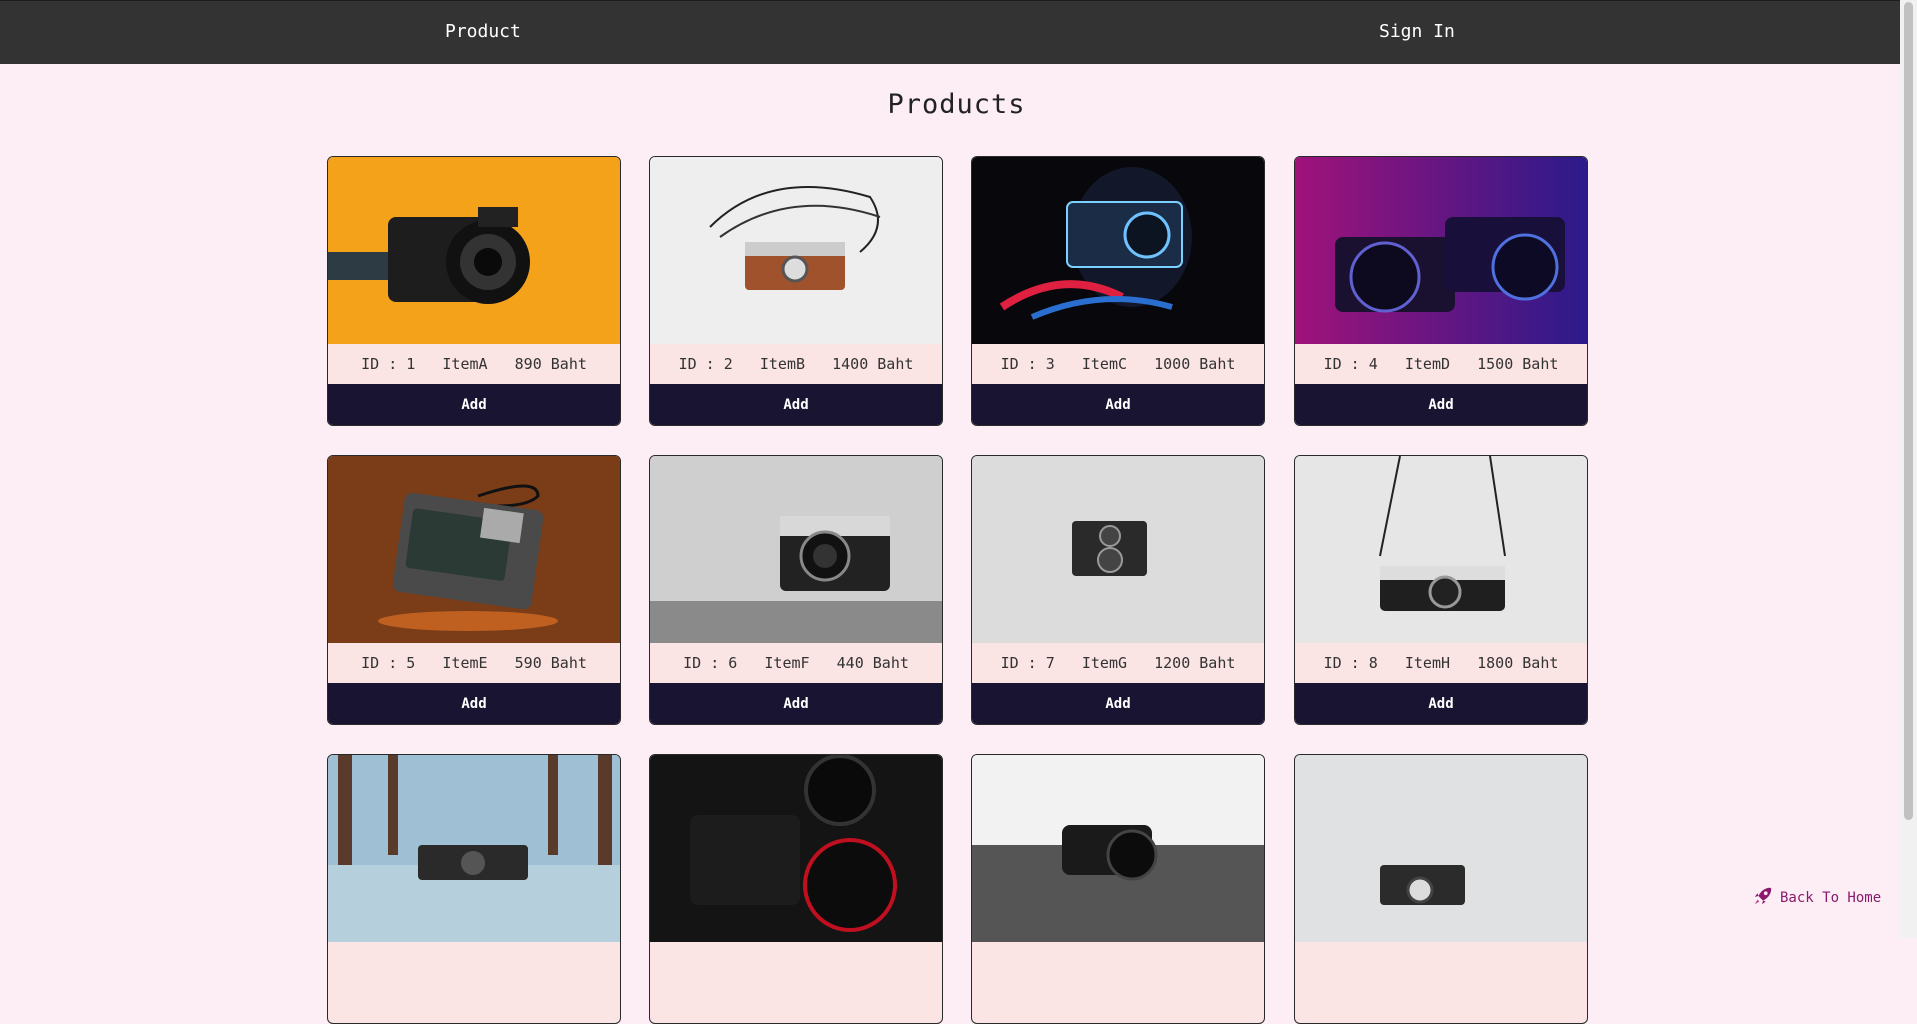 The width and height of the screenshot is (1917, 1024). Describe the element at coordinates (1763, 898) in the screenshot. I see `rocket-icon` at that location.